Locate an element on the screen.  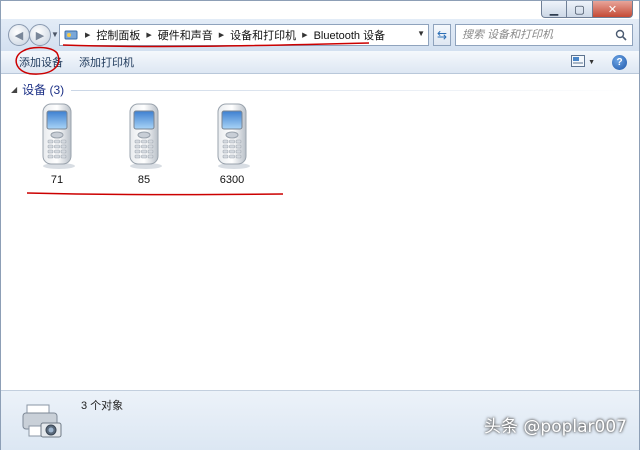
command-bar: 添加设备 添加打印机 ▼ ? is located at coordinates (320, 62).